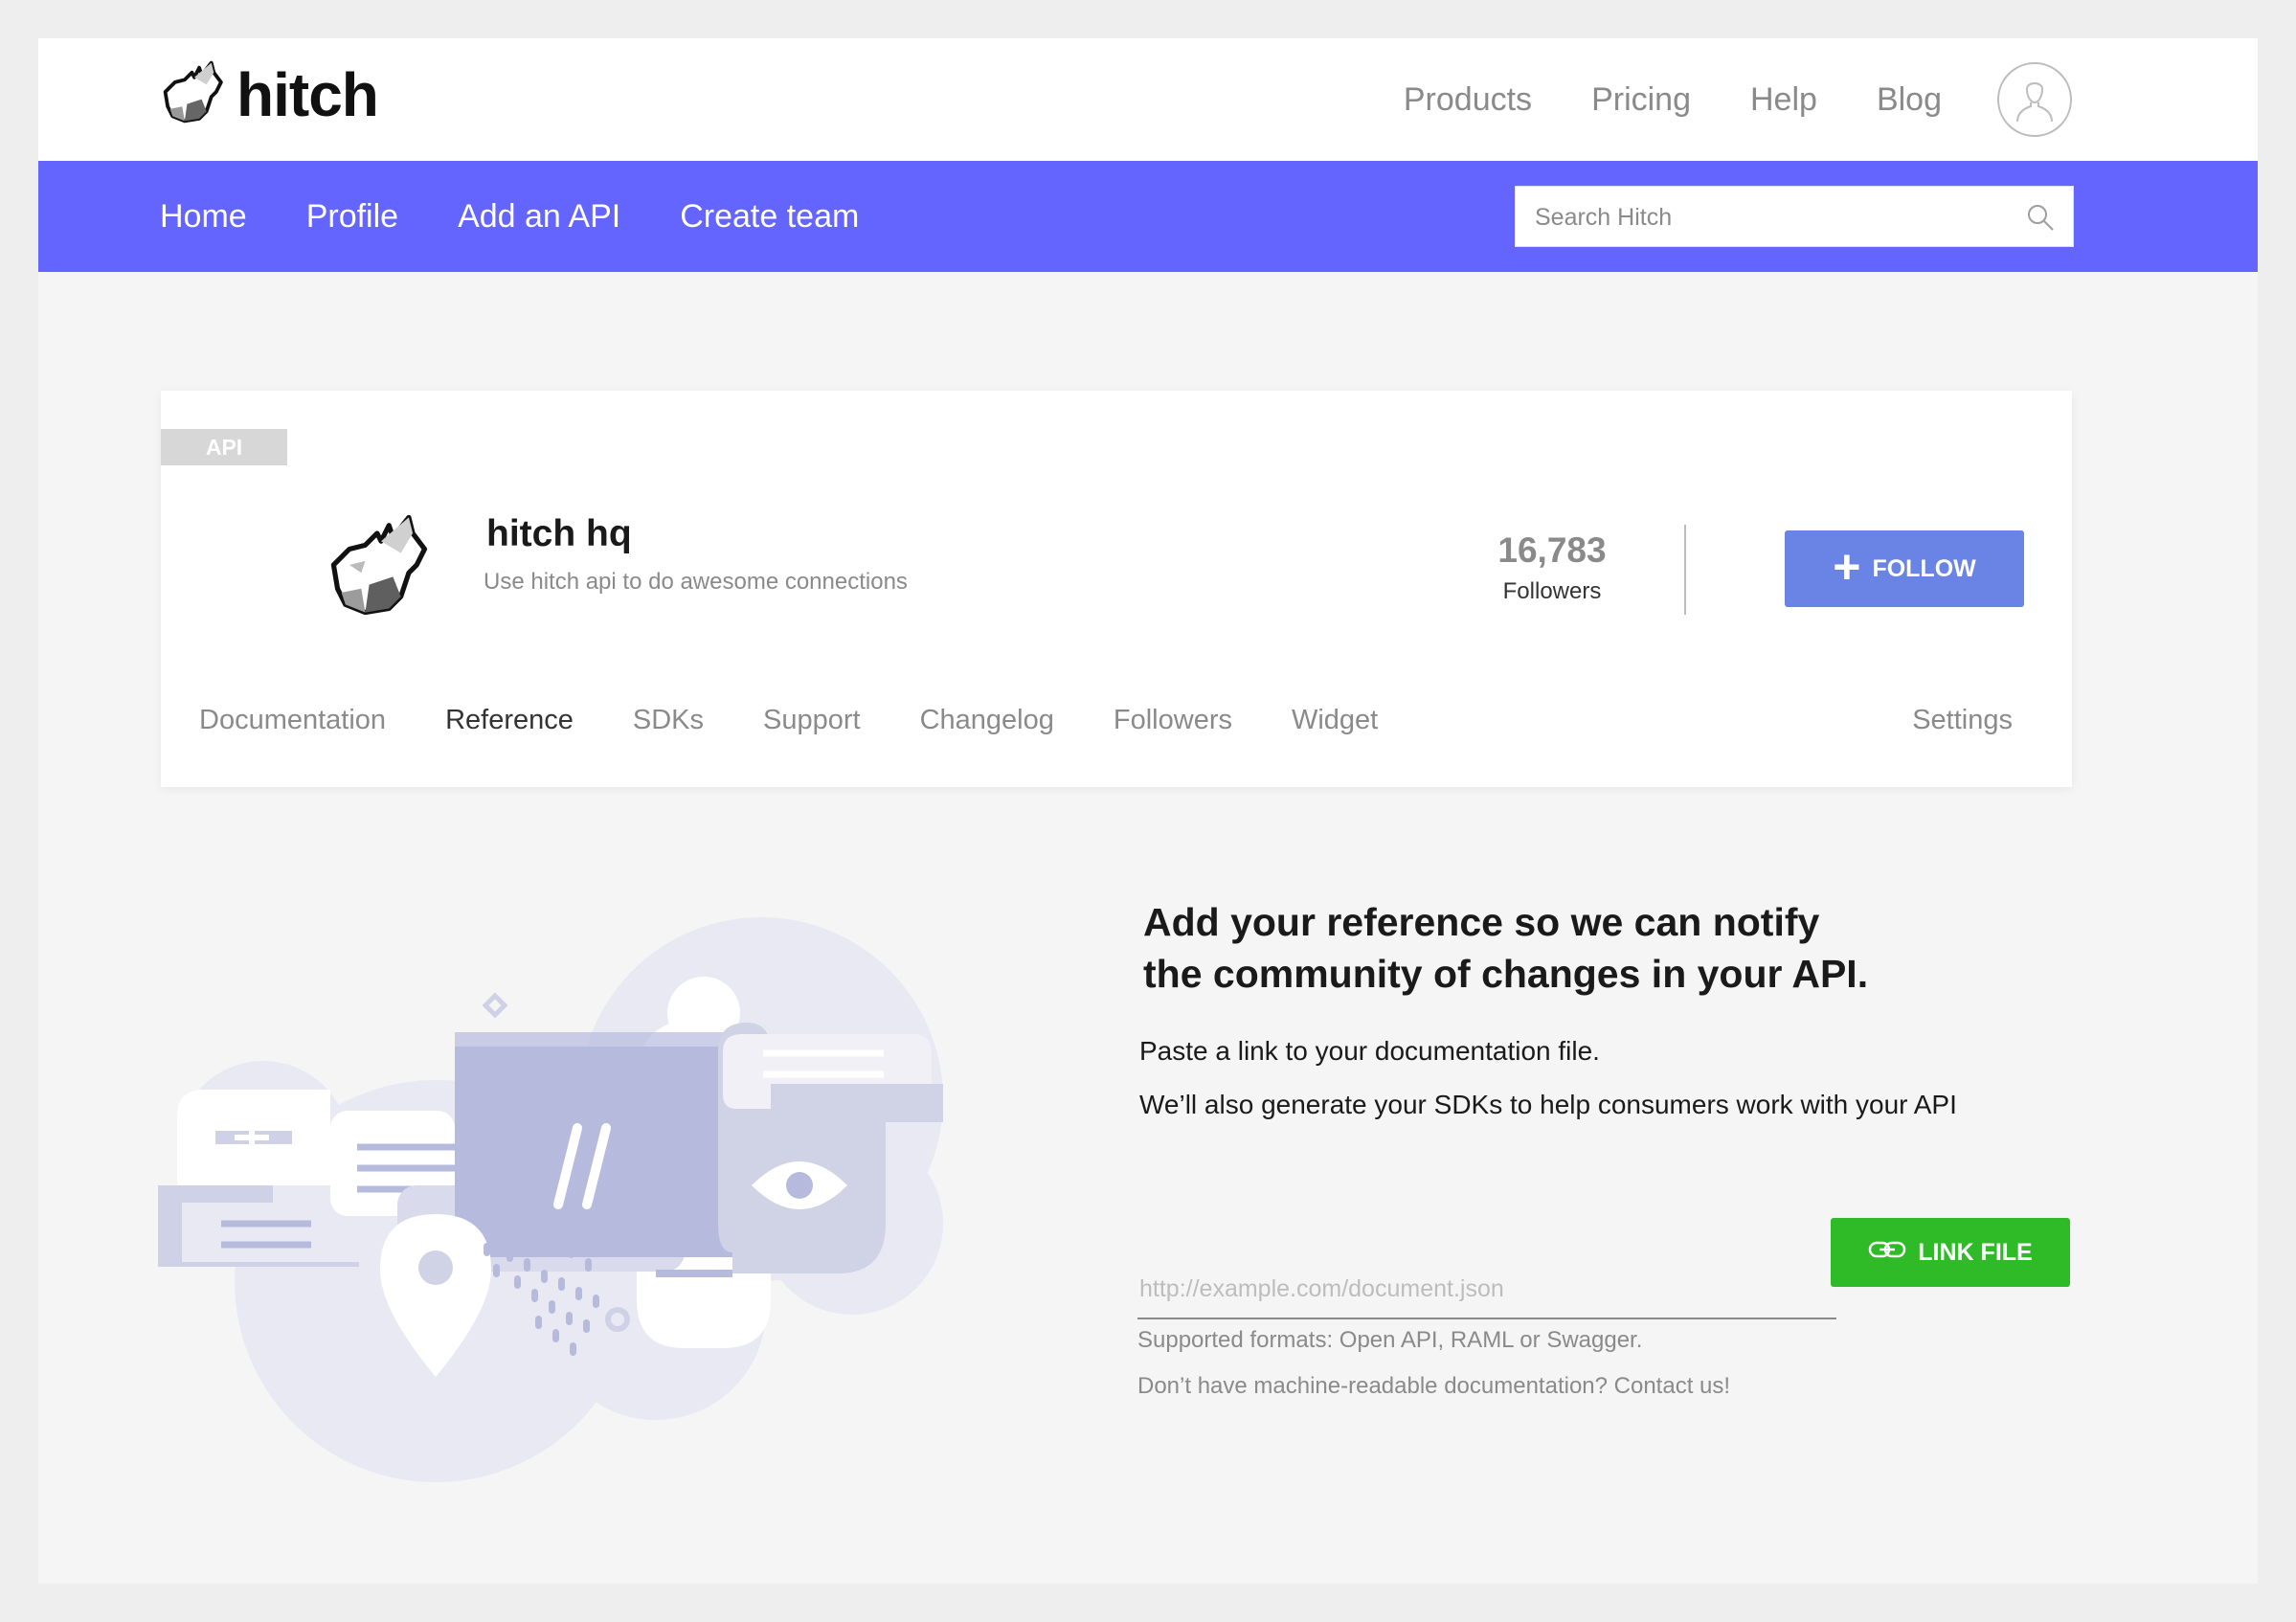 This screenshot has height=1622, width=2296. Describe the element at coordinates (668, 720) in the screenshot. I see `tab-sdks: SDKs` at that location.